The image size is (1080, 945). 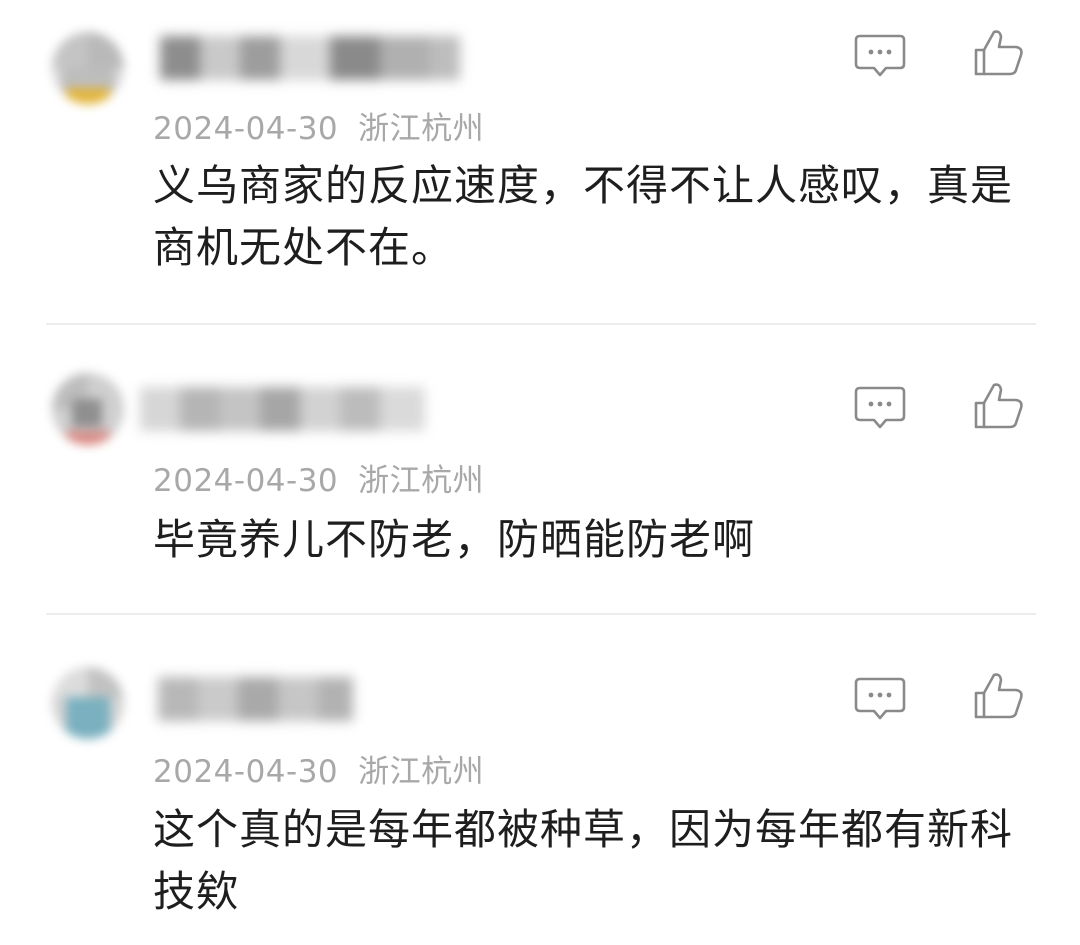 I want to click on comment-text: 义乌商家的反应速度，不得不让人感叹，真是商机无处不在。, so click(x=583, y=216).